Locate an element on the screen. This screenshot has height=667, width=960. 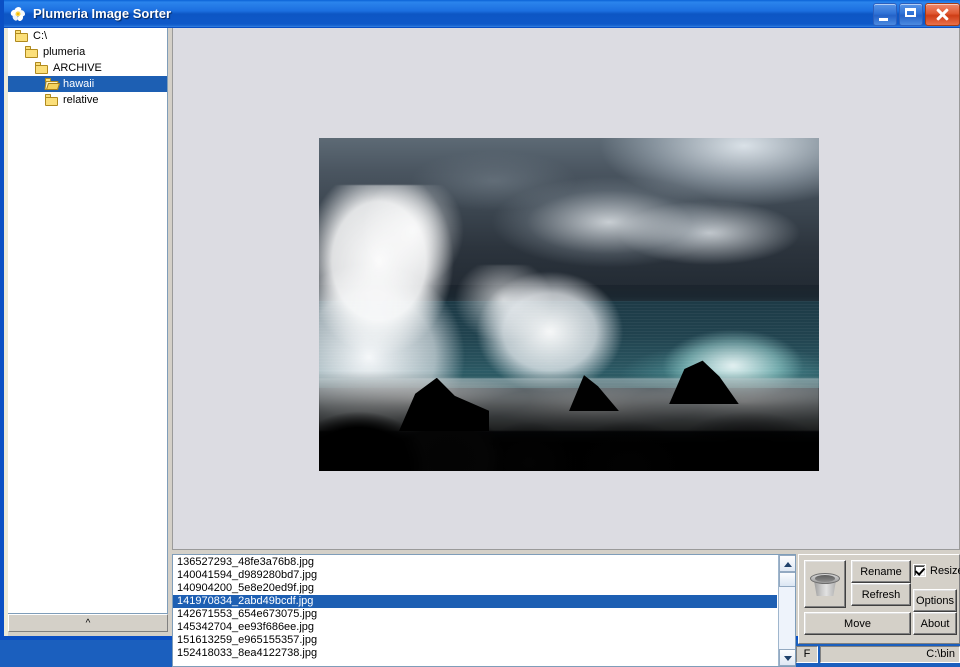
refresh-button: Refresh is located at coordinates (881, 594).